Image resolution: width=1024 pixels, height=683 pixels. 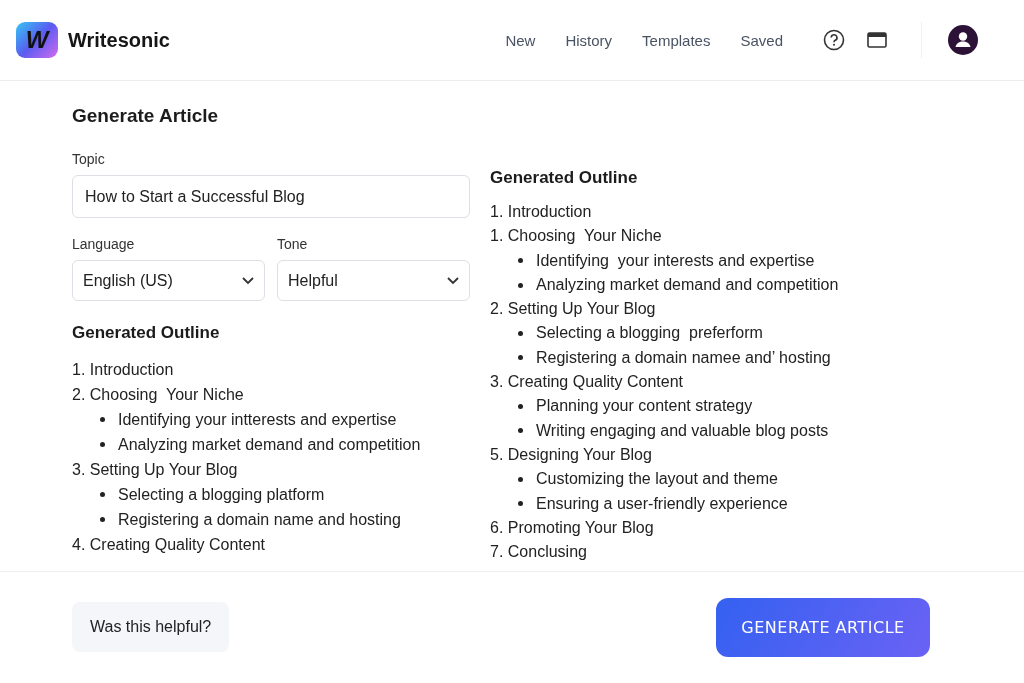 What do you see at coordinates (168, 280) in the screenshot?
I see `language-dropdown: English (US)` at bounding box center [168, 280].